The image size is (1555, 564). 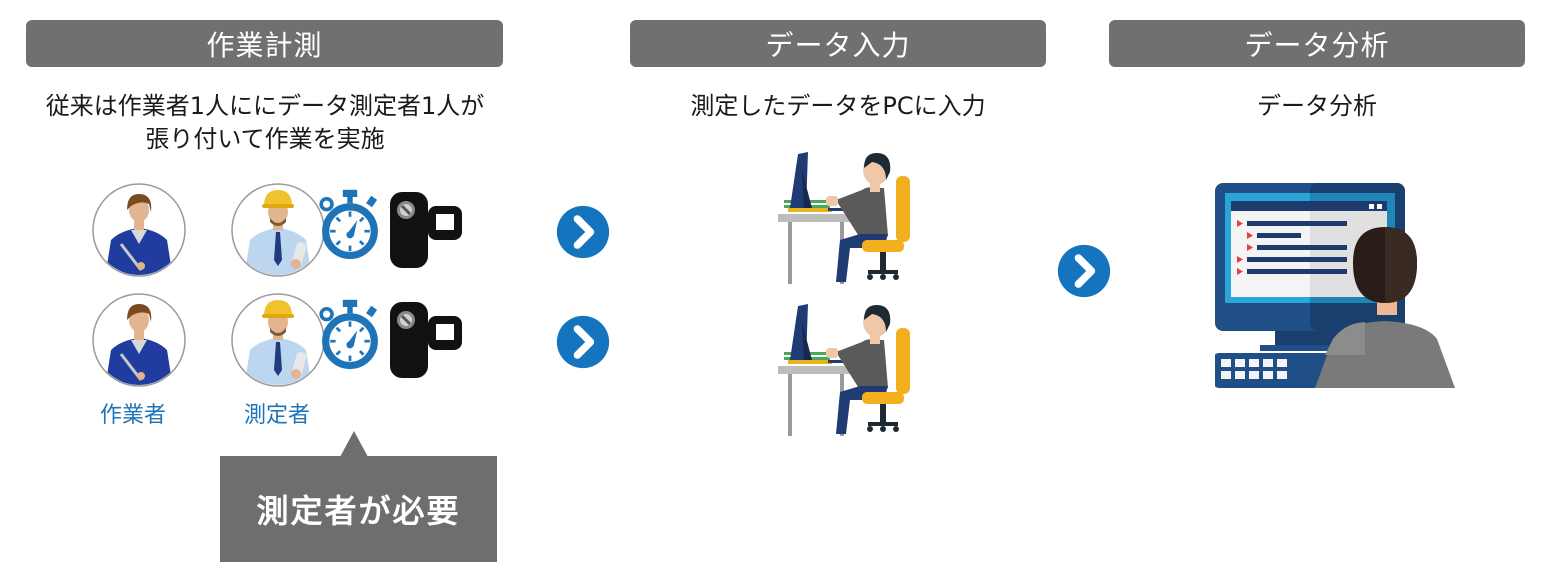 What do you see at coordinates (264, 43) in the screenshot?
I see `section-header-measurement: 作業計測` at bounding box center [264, 43].